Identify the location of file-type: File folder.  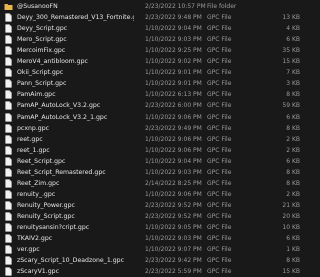
(222, 6).